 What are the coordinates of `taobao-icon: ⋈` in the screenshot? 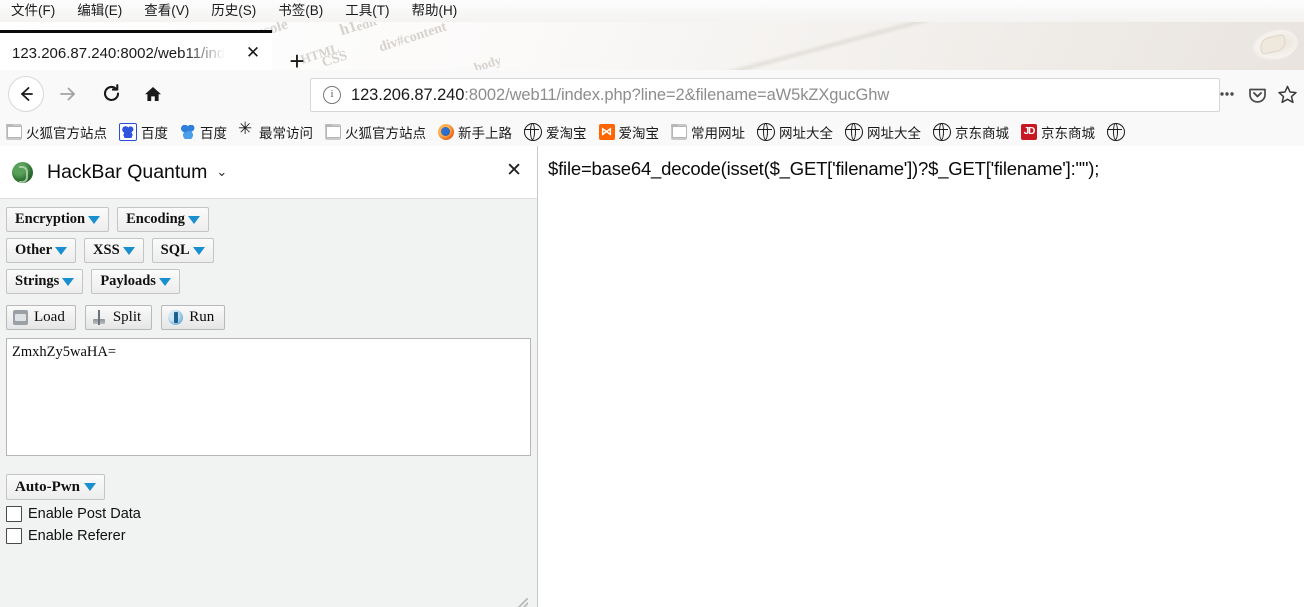 It's located at (606, 131).